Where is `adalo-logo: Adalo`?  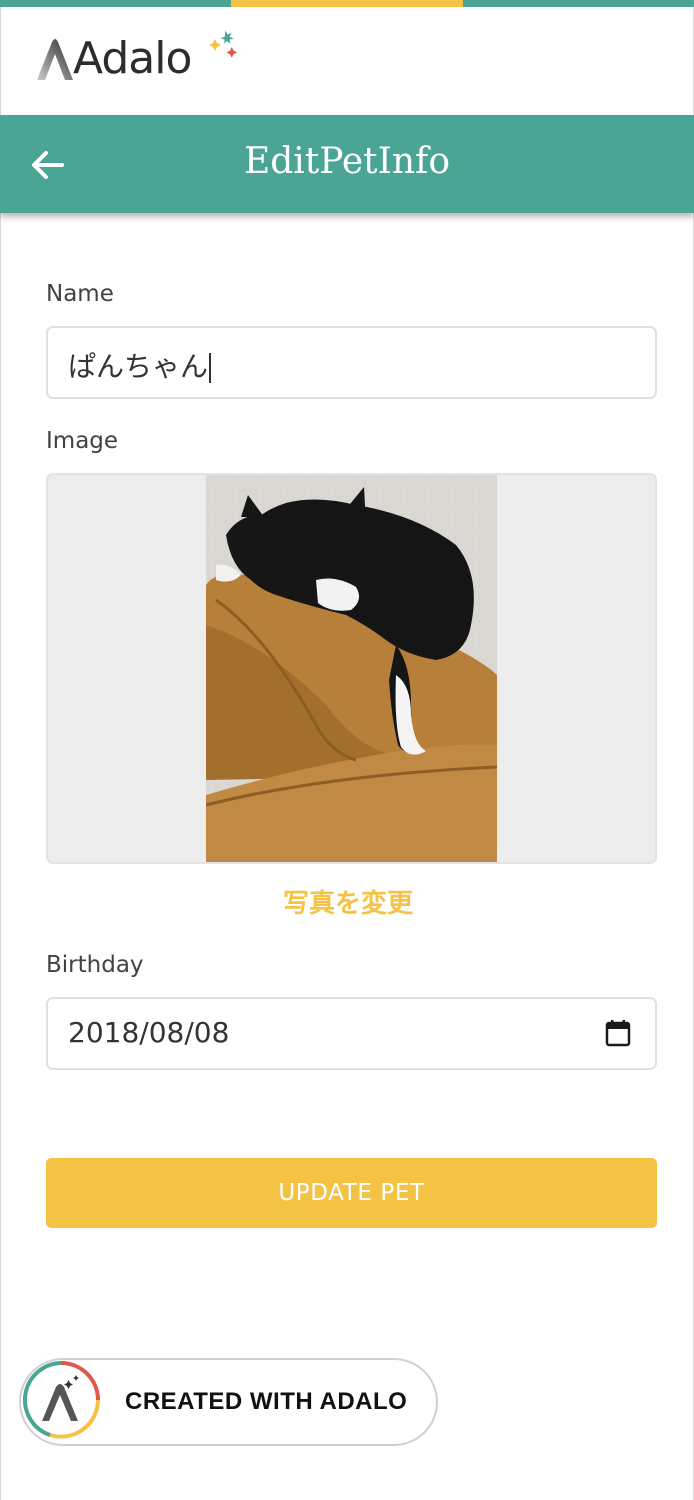 adalo-logo: Adalo is located at coordinates (136, 58).